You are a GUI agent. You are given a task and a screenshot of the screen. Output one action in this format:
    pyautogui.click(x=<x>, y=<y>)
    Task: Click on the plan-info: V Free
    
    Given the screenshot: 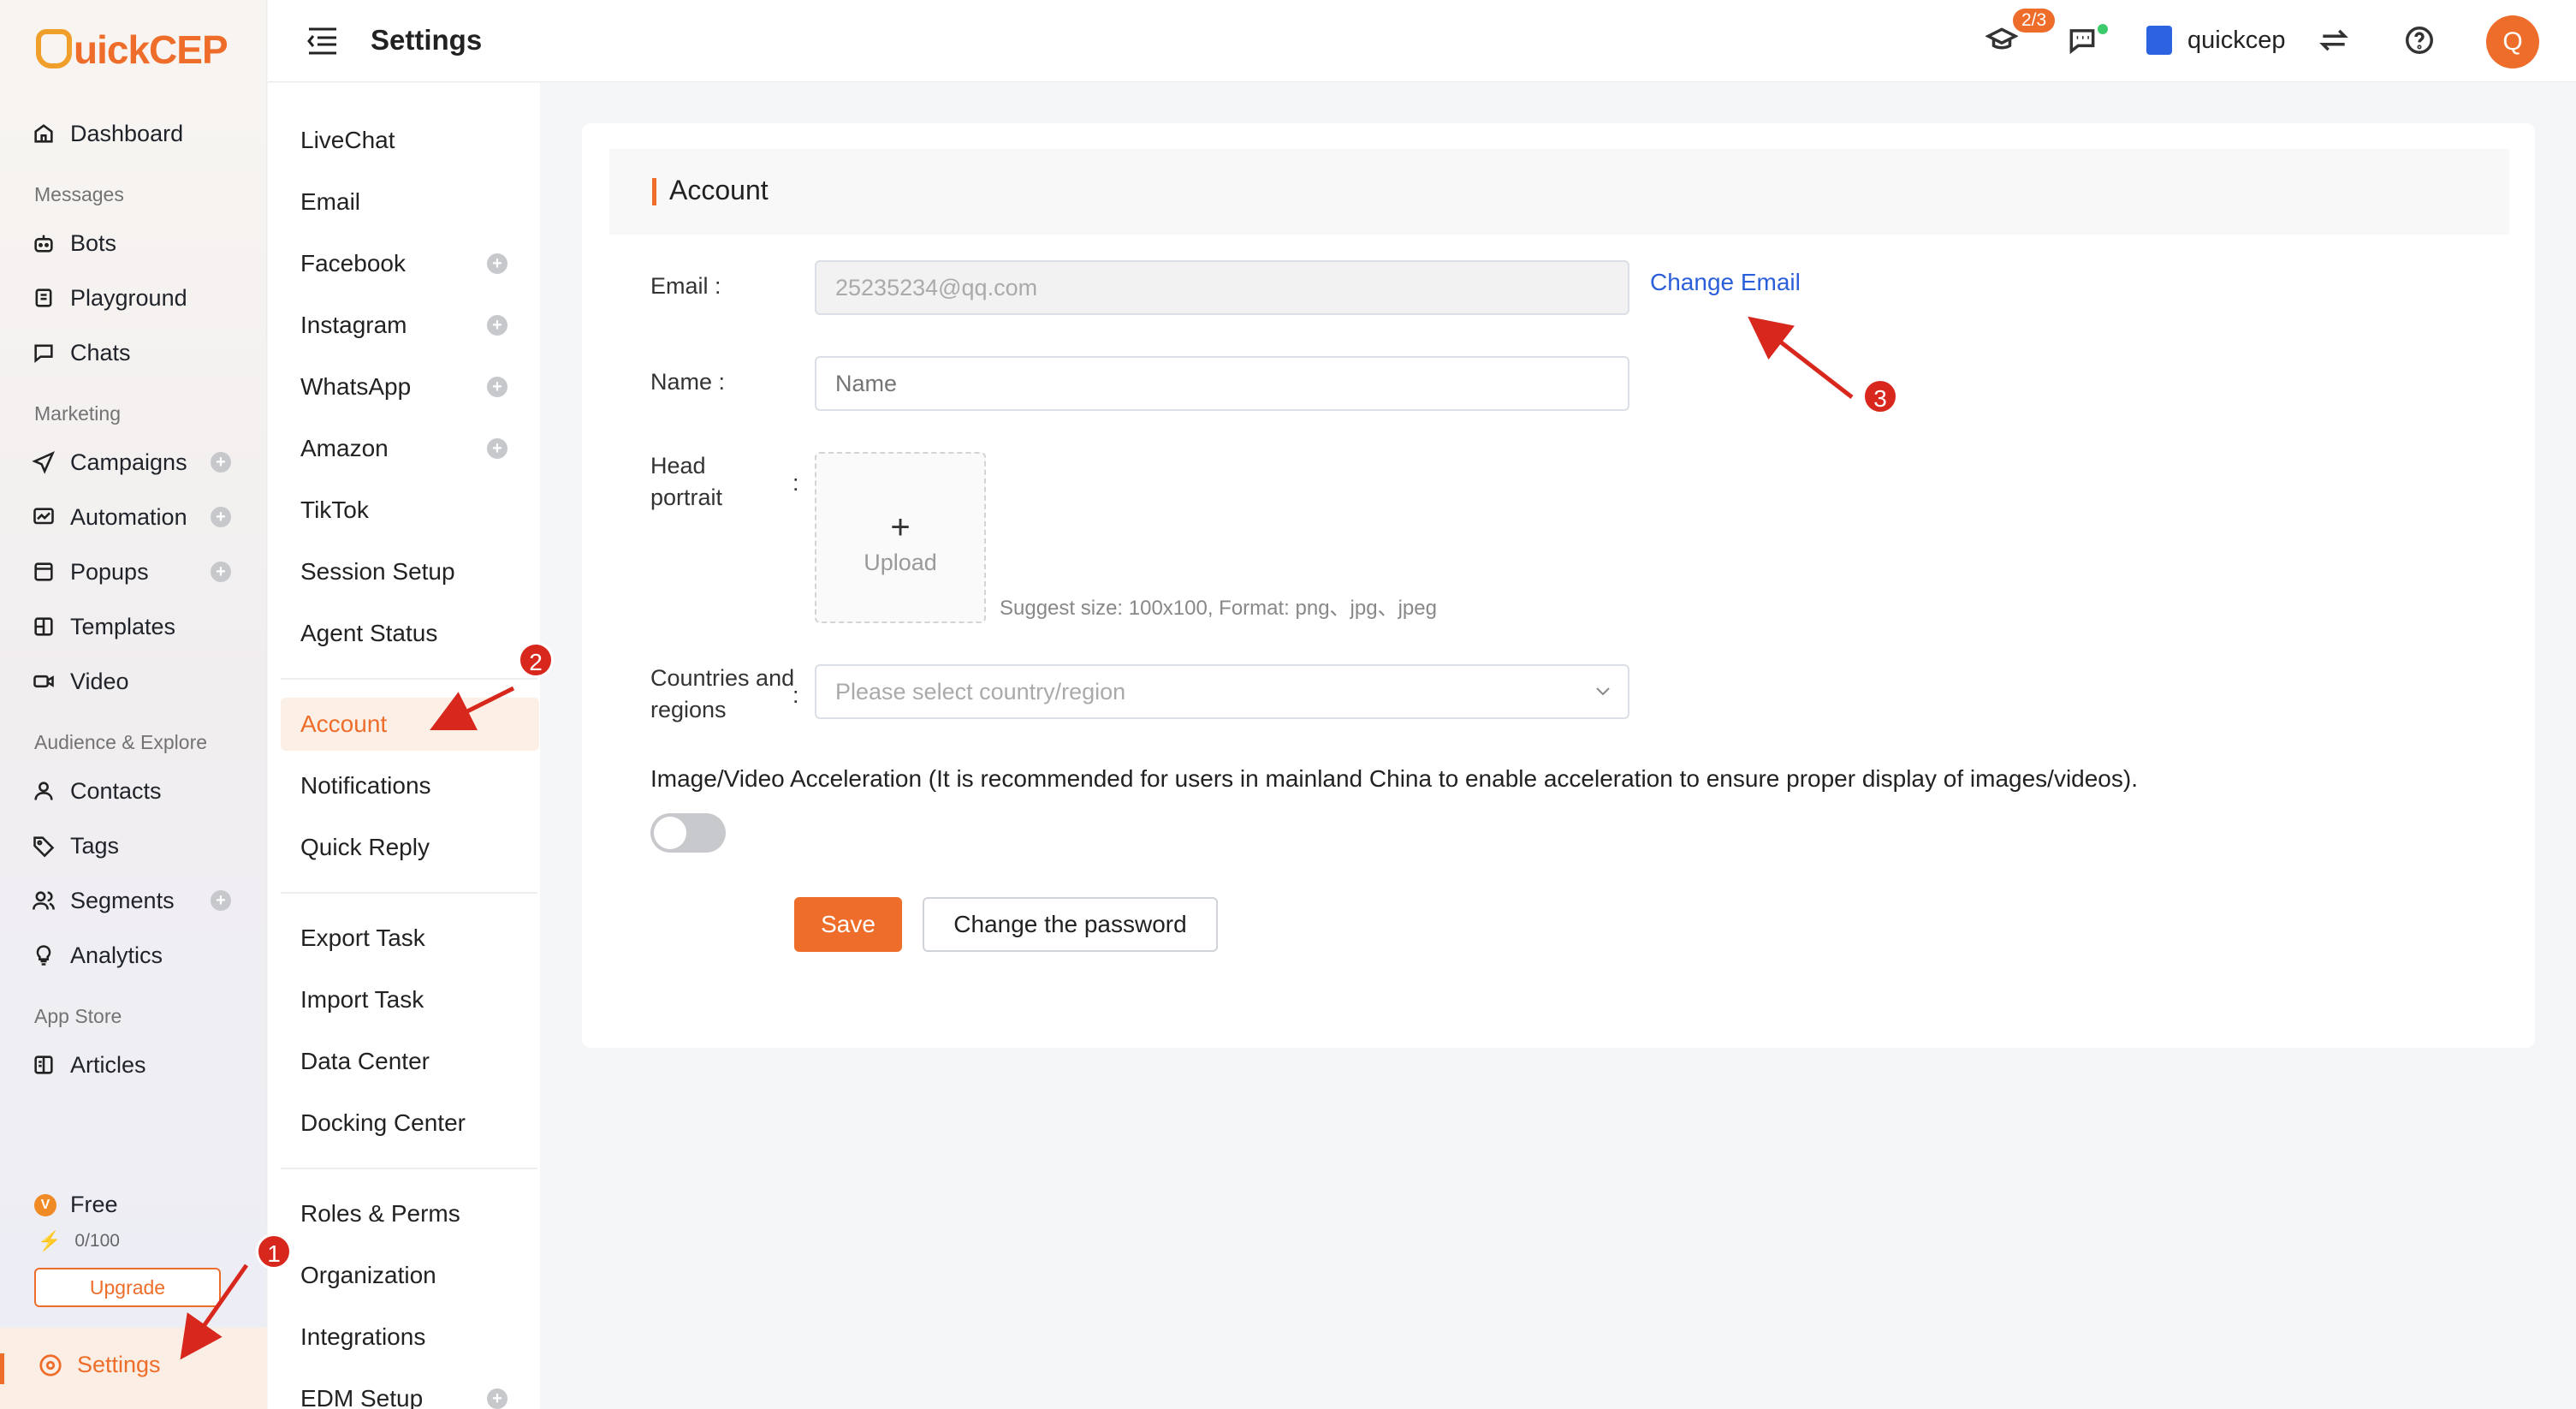 What is the action you would take?
    pyautogui.click(x=76, y=1205)
    